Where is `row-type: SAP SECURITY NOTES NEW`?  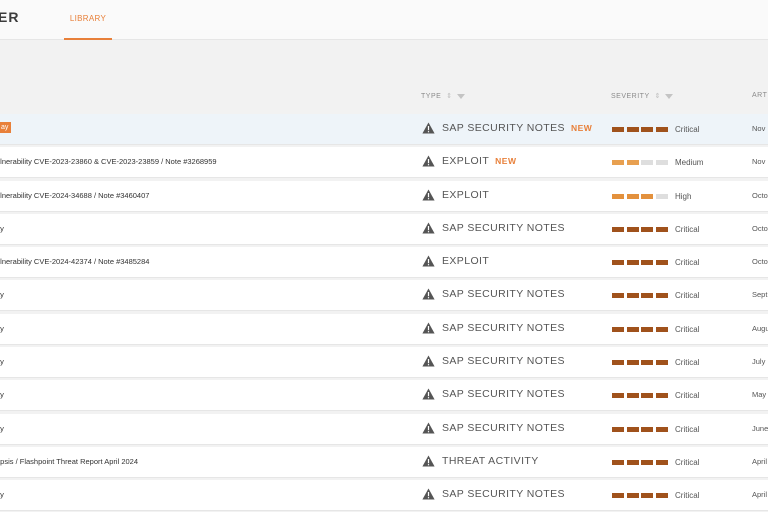
row-type: SAP SECURITY NOTES NEW is located at coordinates (507, 128).